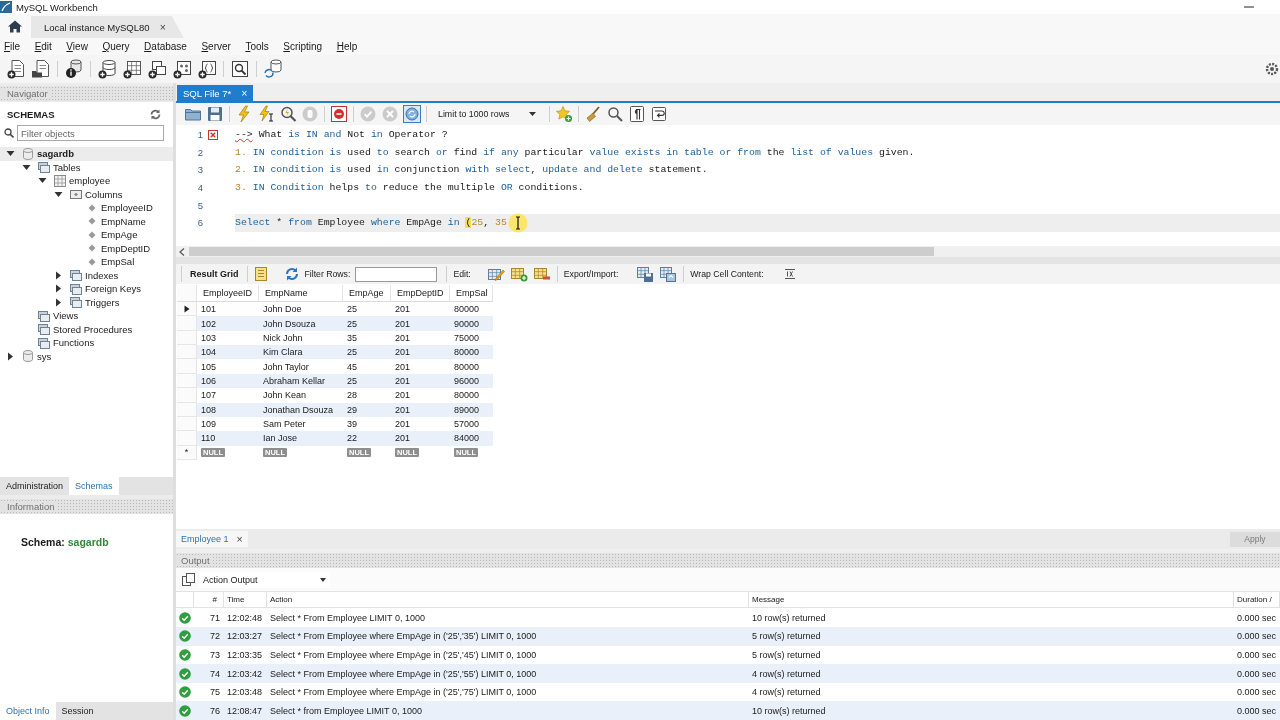  What do you see at coordinates (74, 69) in the screenshot?
I see `info-icon` at bounding box center [74, 69].